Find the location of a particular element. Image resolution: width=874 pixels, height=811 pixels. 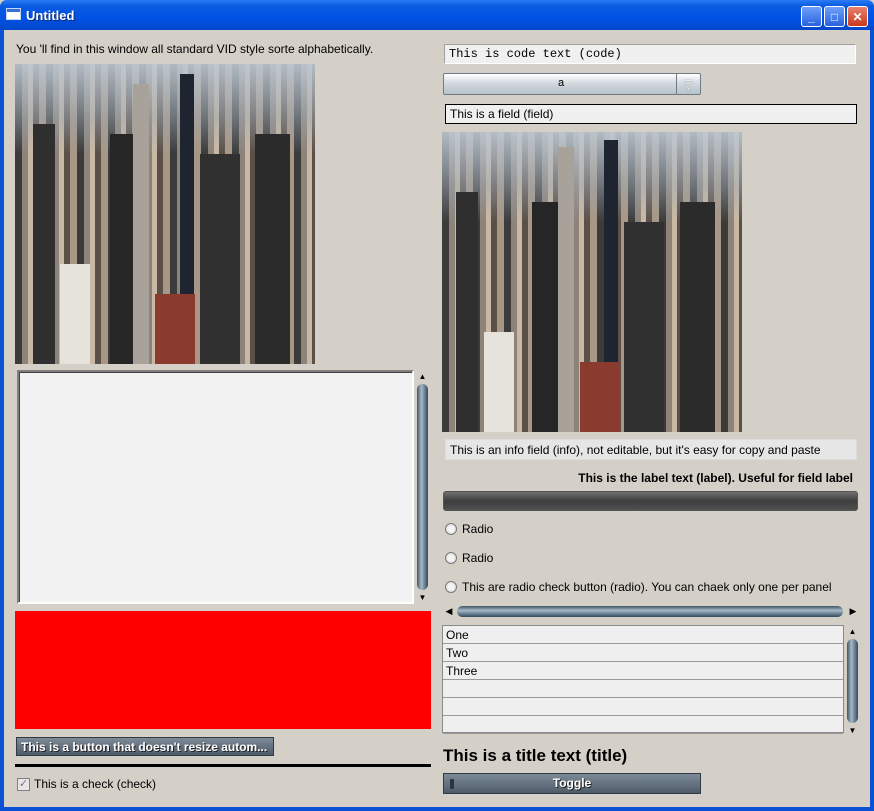

divider-line is located at coordinates (223, 765).